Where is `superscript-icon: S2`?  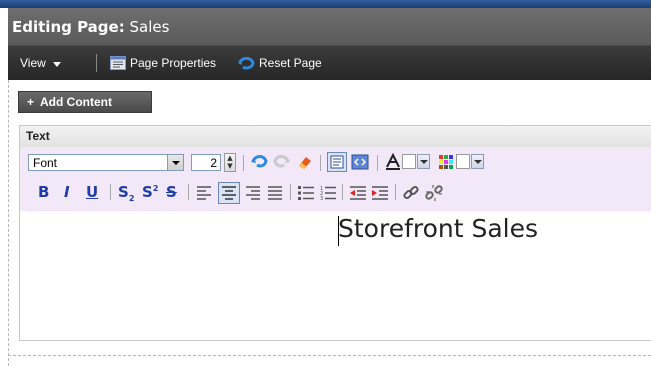 superscript-icon: S2 is located at coordinates (150, 192).